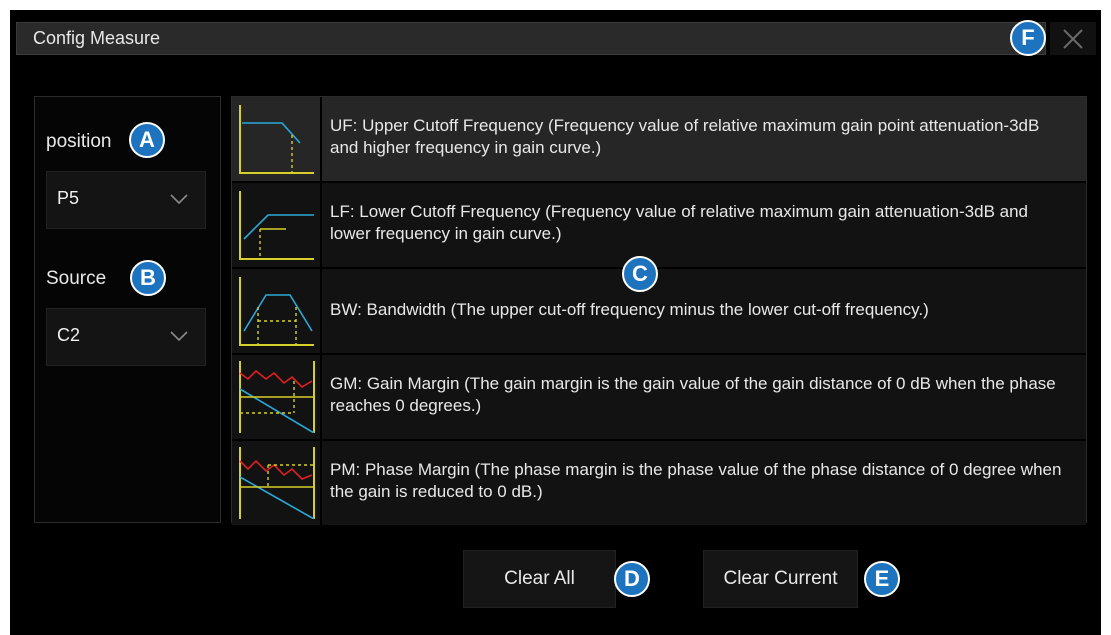  Describe the element at coordinates (640, 274) in the screenshot. I see `callout-badge-c: C` at that location.